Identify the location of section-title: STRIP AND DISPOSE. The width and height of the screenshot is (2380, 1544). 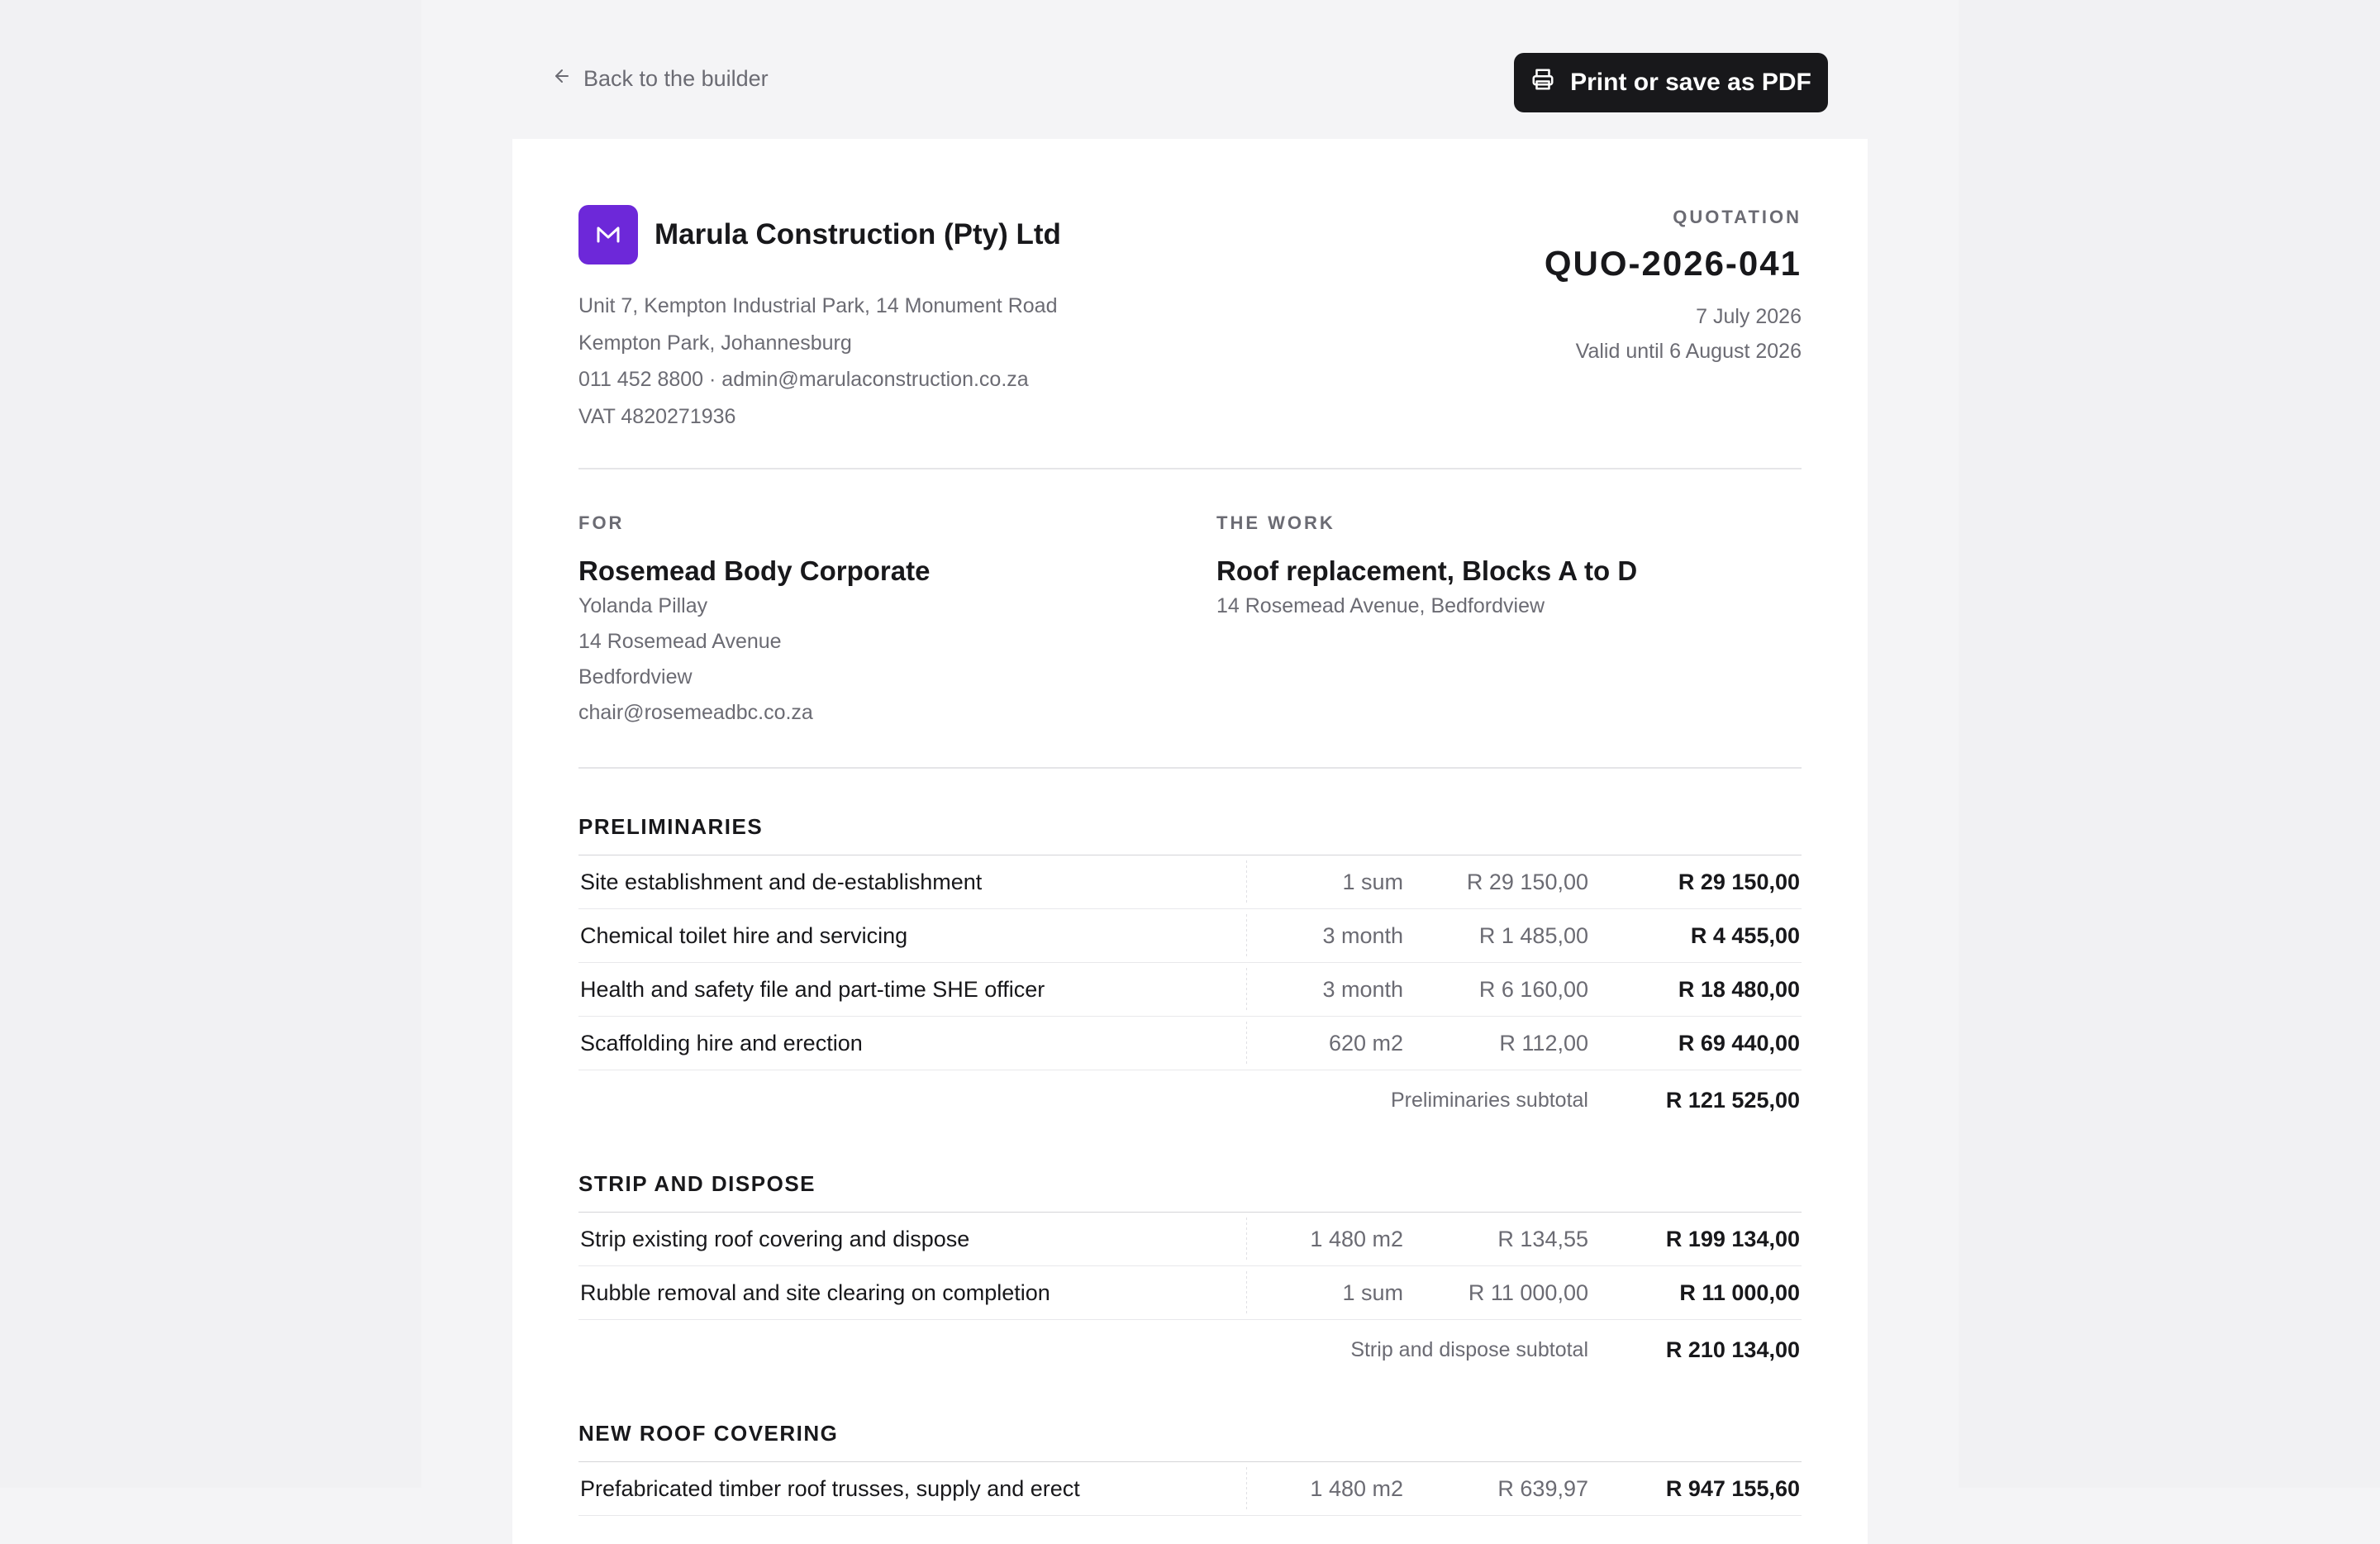
(697, 1183).